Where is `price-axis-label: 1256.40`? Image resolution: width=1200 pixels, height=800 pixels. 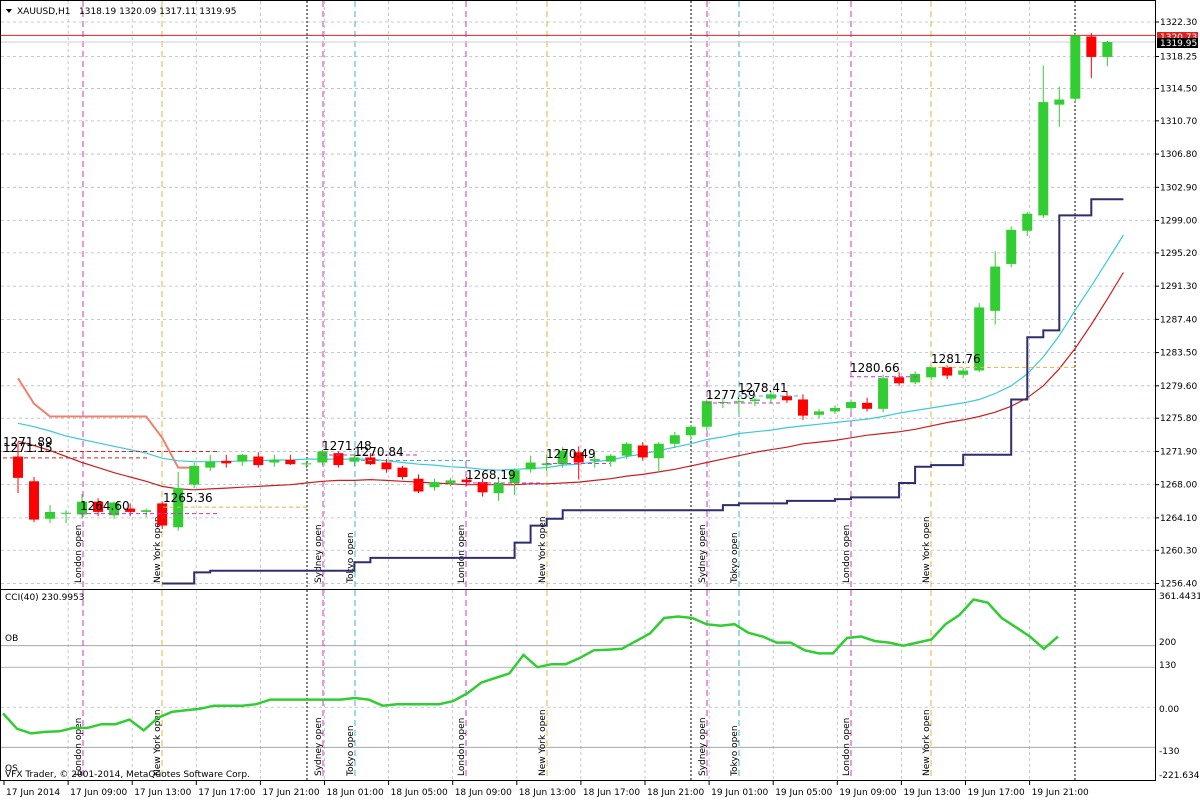 price-axis-label: 1256.40 is located at coordinates (1178, 585).